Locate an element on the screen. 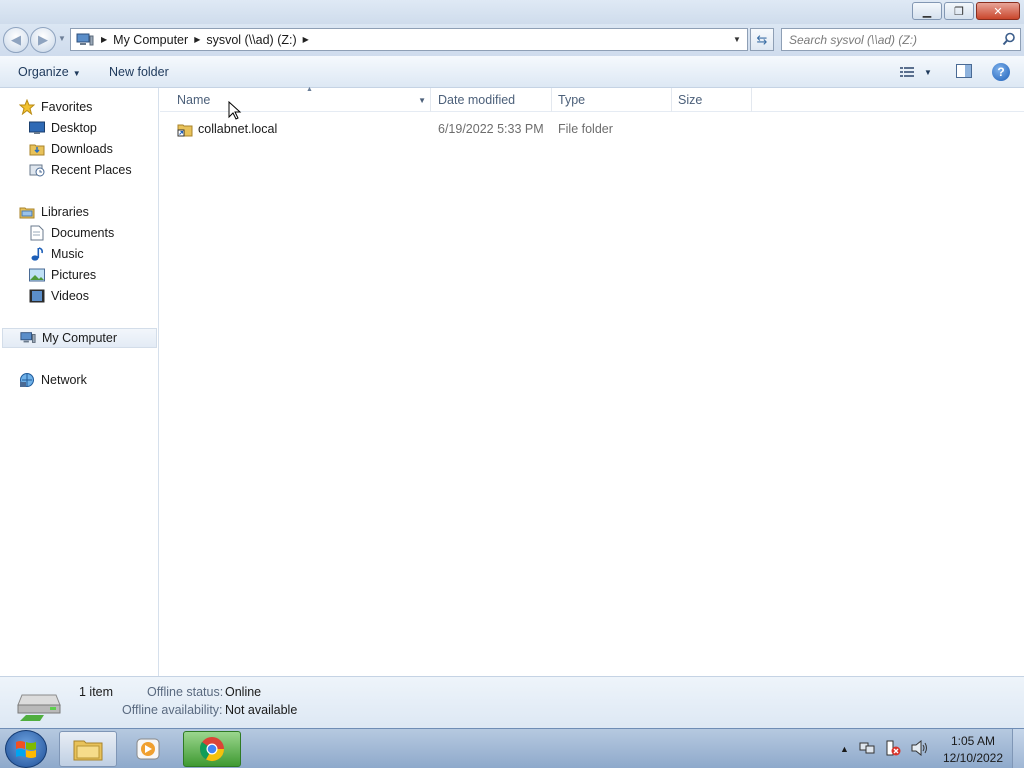  taskbar: ▲ 1:05 AM 12/10/2022 is located at coordinates (512, 748).